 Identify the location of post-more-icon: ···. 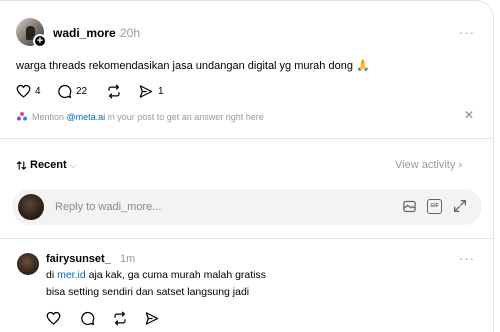
(467, 32).